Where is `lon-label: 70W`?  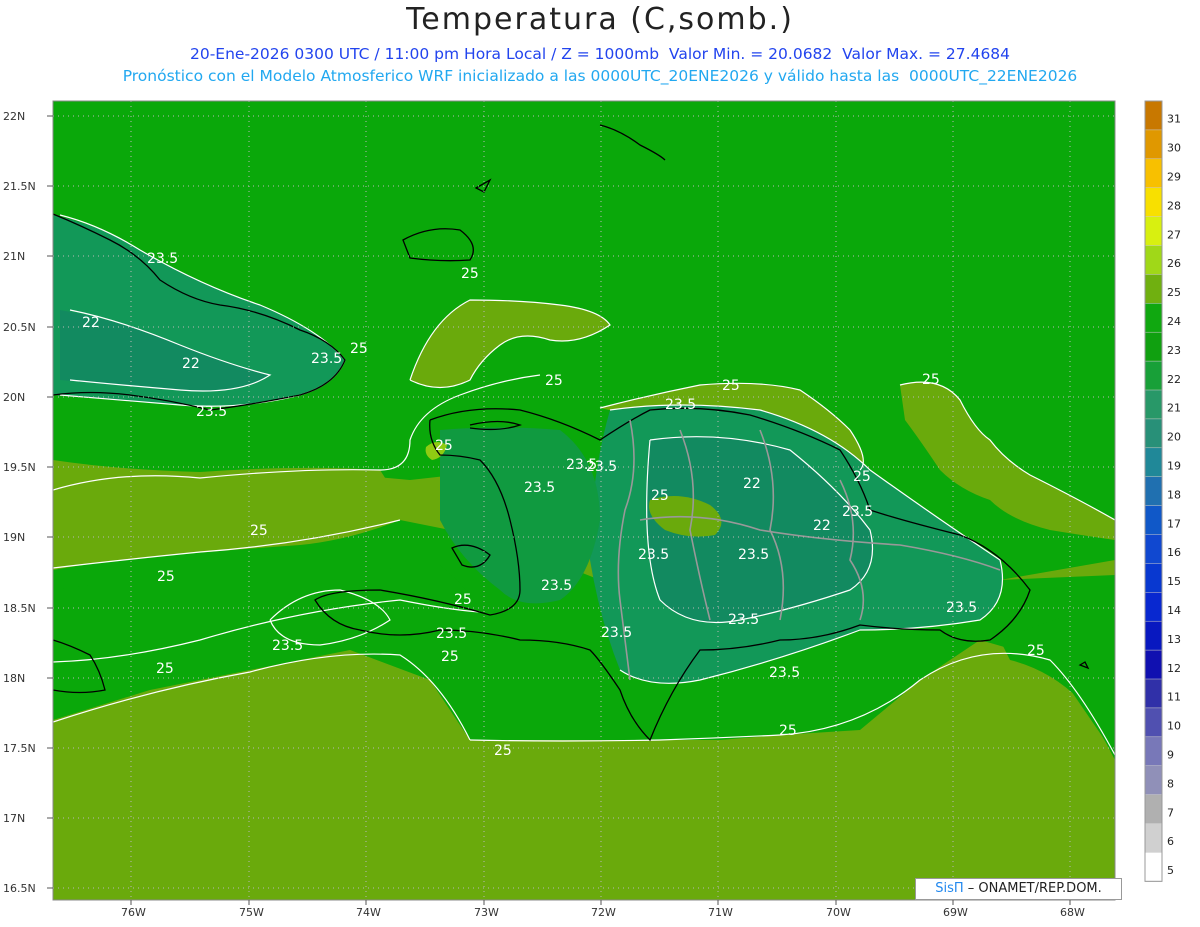 lon-label: 70W is located at coordinates (838, 912).